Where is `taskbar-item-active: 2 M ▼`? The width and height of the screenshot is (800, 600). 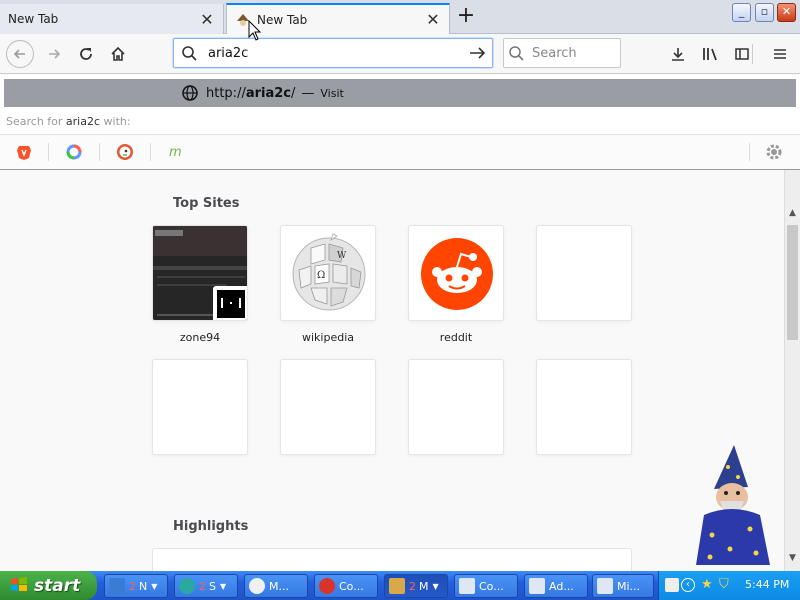 taskbar-item-active: 2 M ▼ is located at coordinates (416, 586).